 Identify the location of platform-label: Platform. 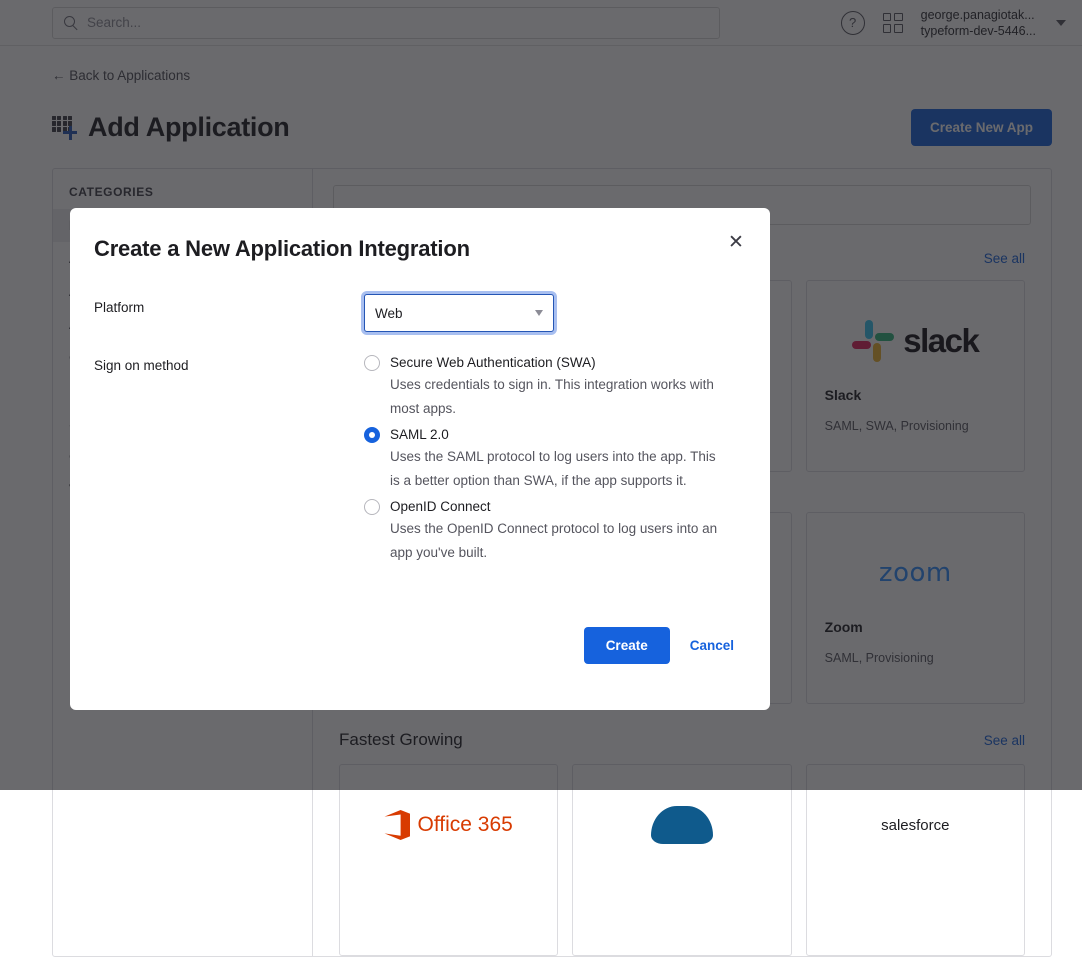
(119, 307).